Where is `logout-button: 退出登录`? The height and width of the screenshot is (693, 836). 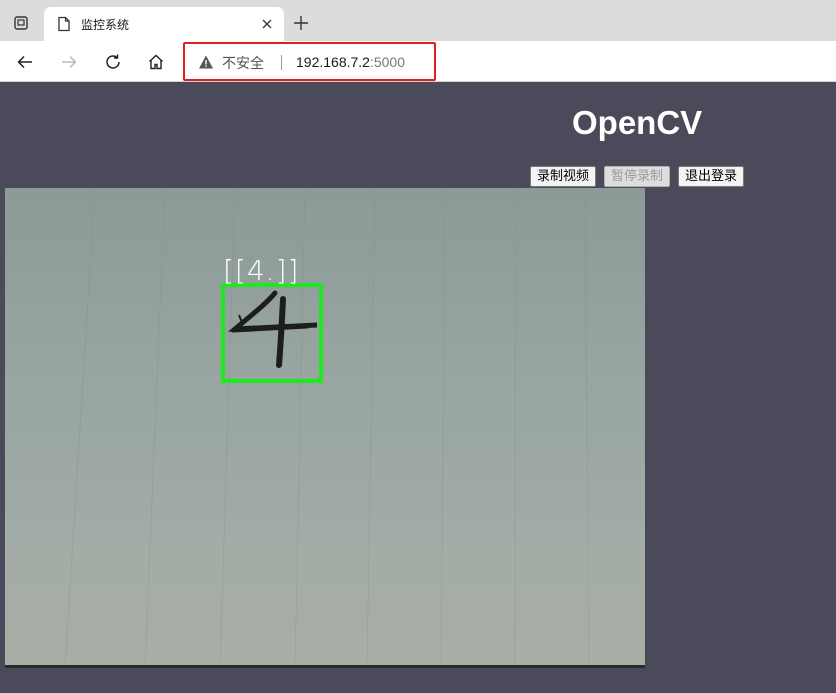
logout-button: 退出登录 is located at coordinates (711, 176).